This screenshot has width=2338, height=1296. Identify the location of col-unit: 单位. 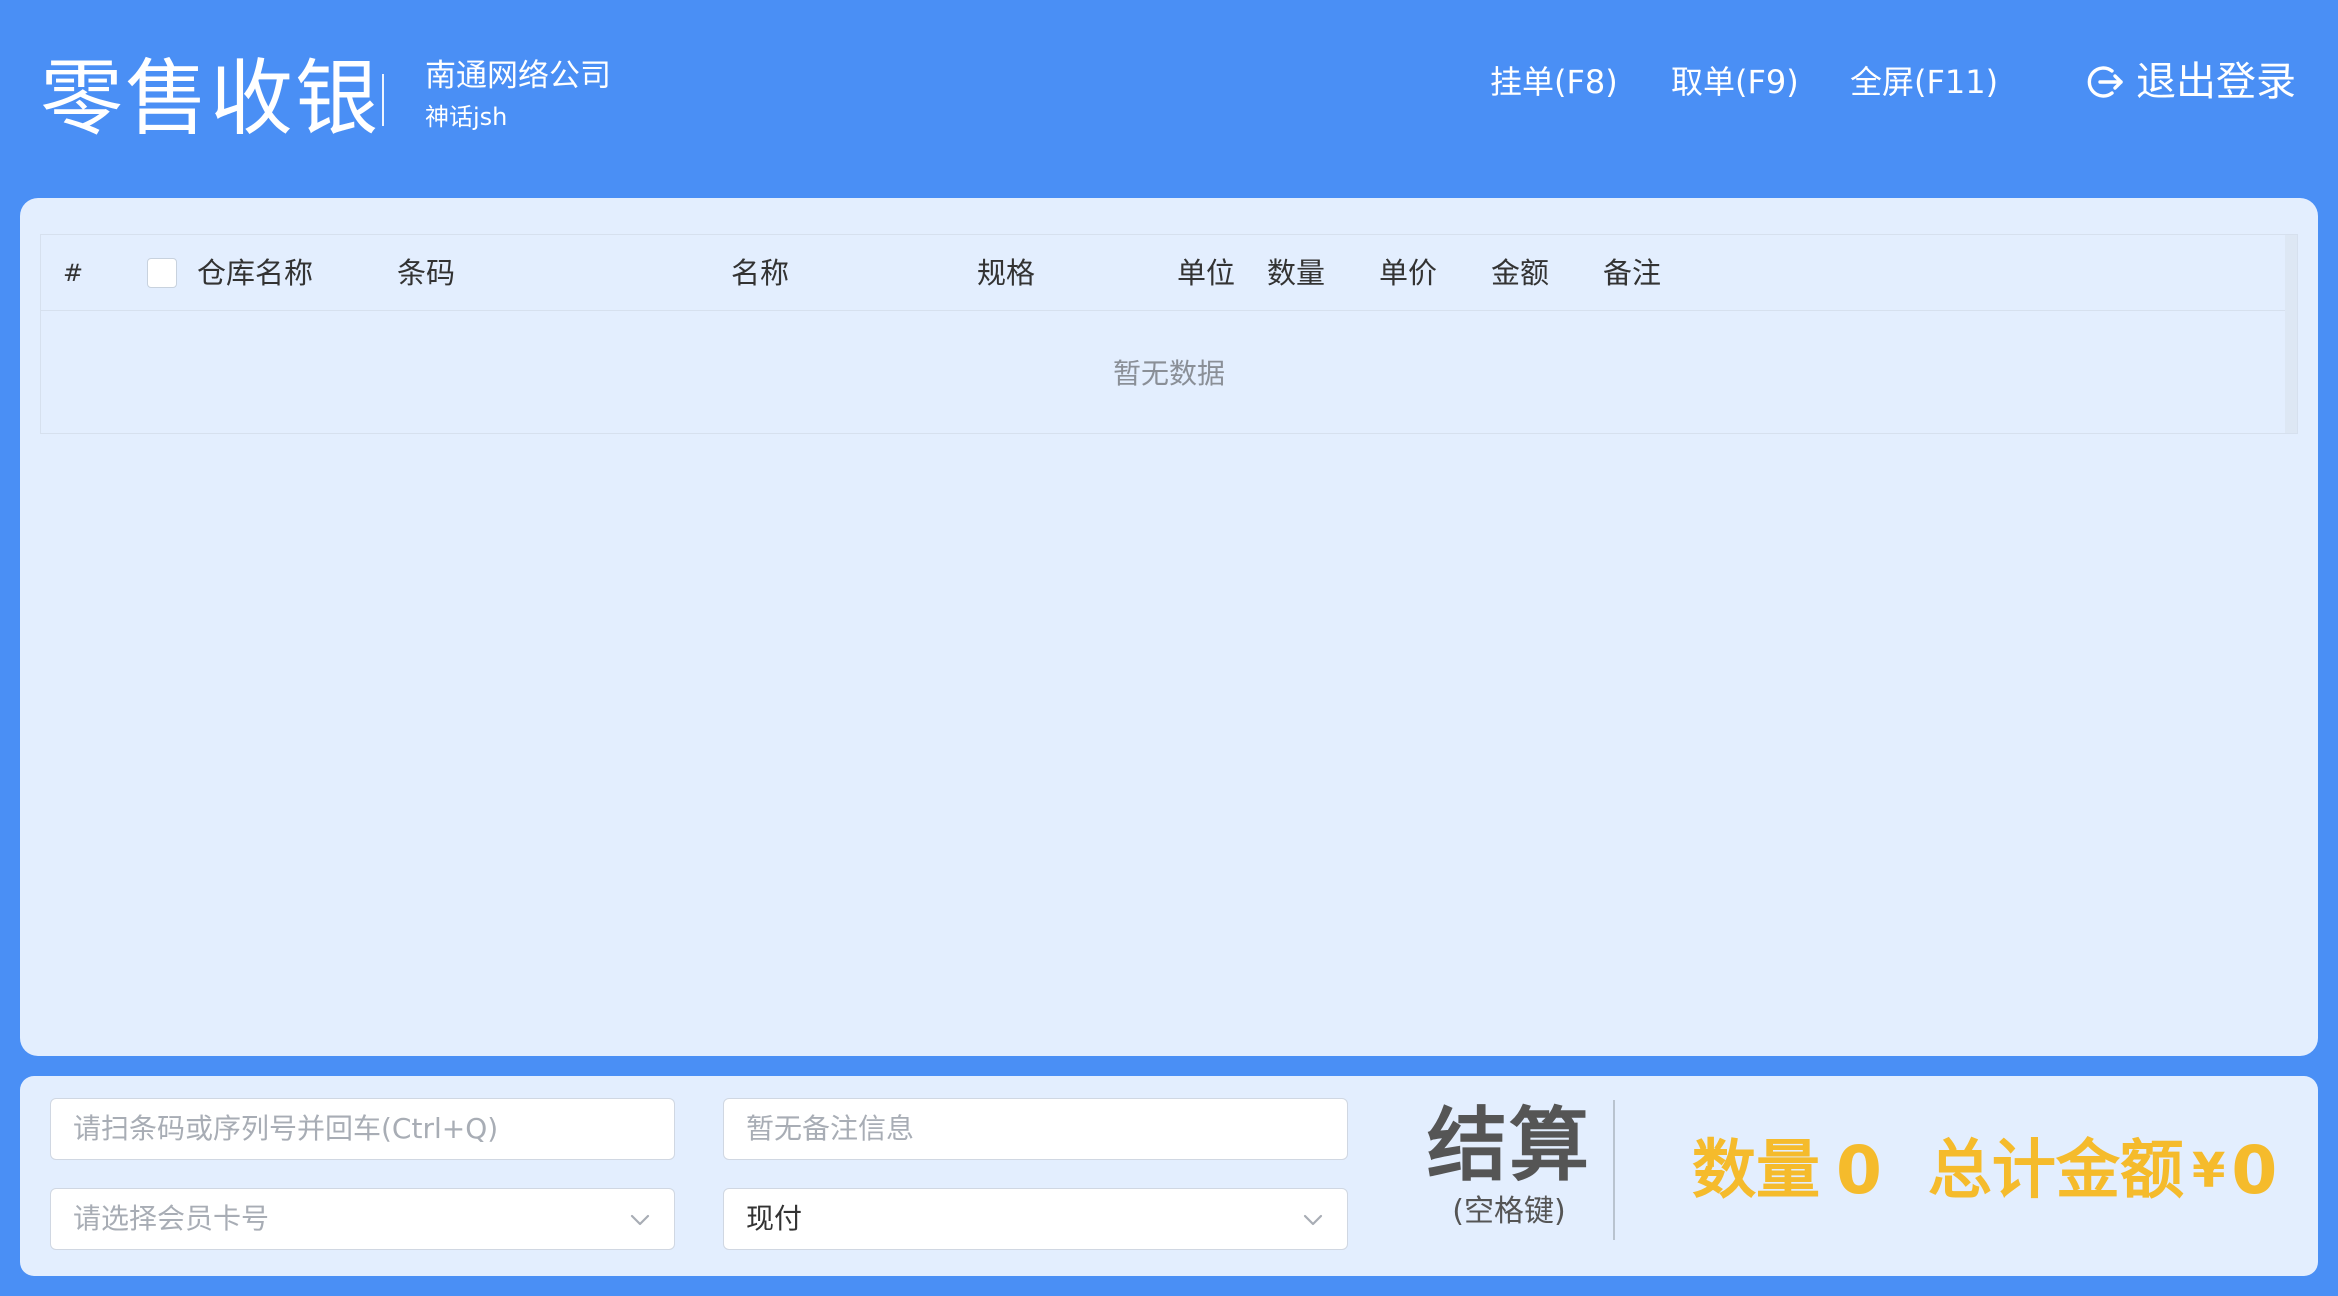
(1206, 273).